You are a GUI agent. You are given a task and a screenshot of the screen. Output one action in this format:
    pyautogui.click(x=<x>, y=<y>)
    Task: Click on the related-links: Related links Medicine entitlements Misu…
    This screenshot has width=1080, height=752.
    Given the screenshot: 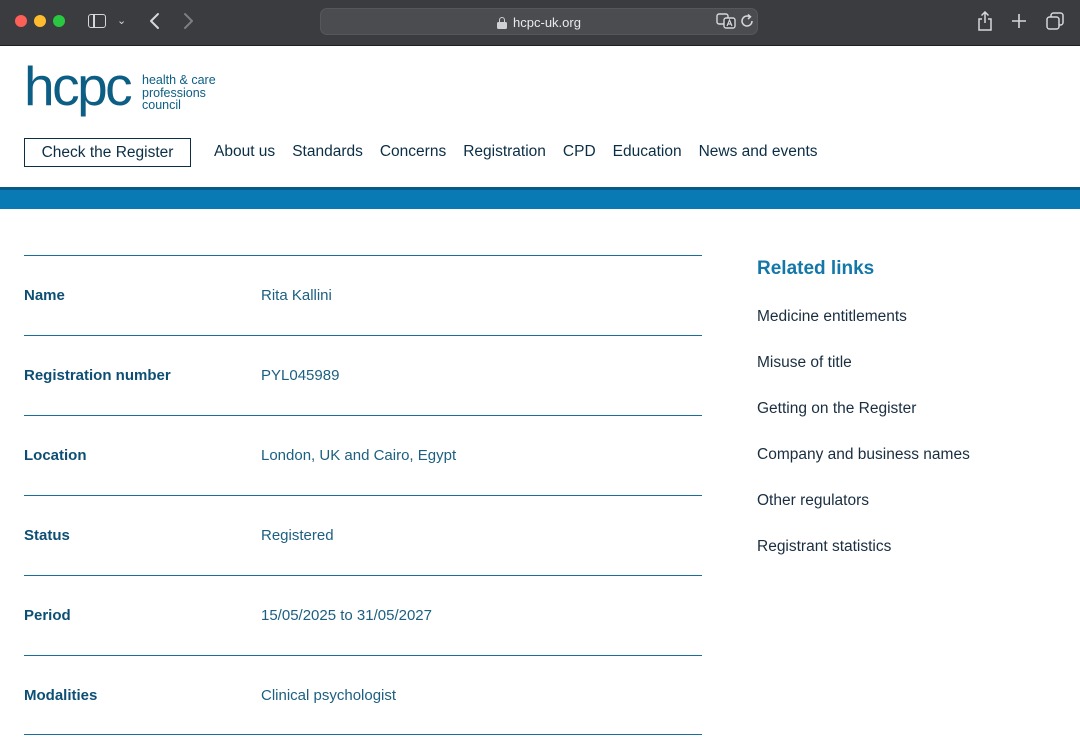 What is the action you would take?
    pyautogui.click(x=907, y=420)
    